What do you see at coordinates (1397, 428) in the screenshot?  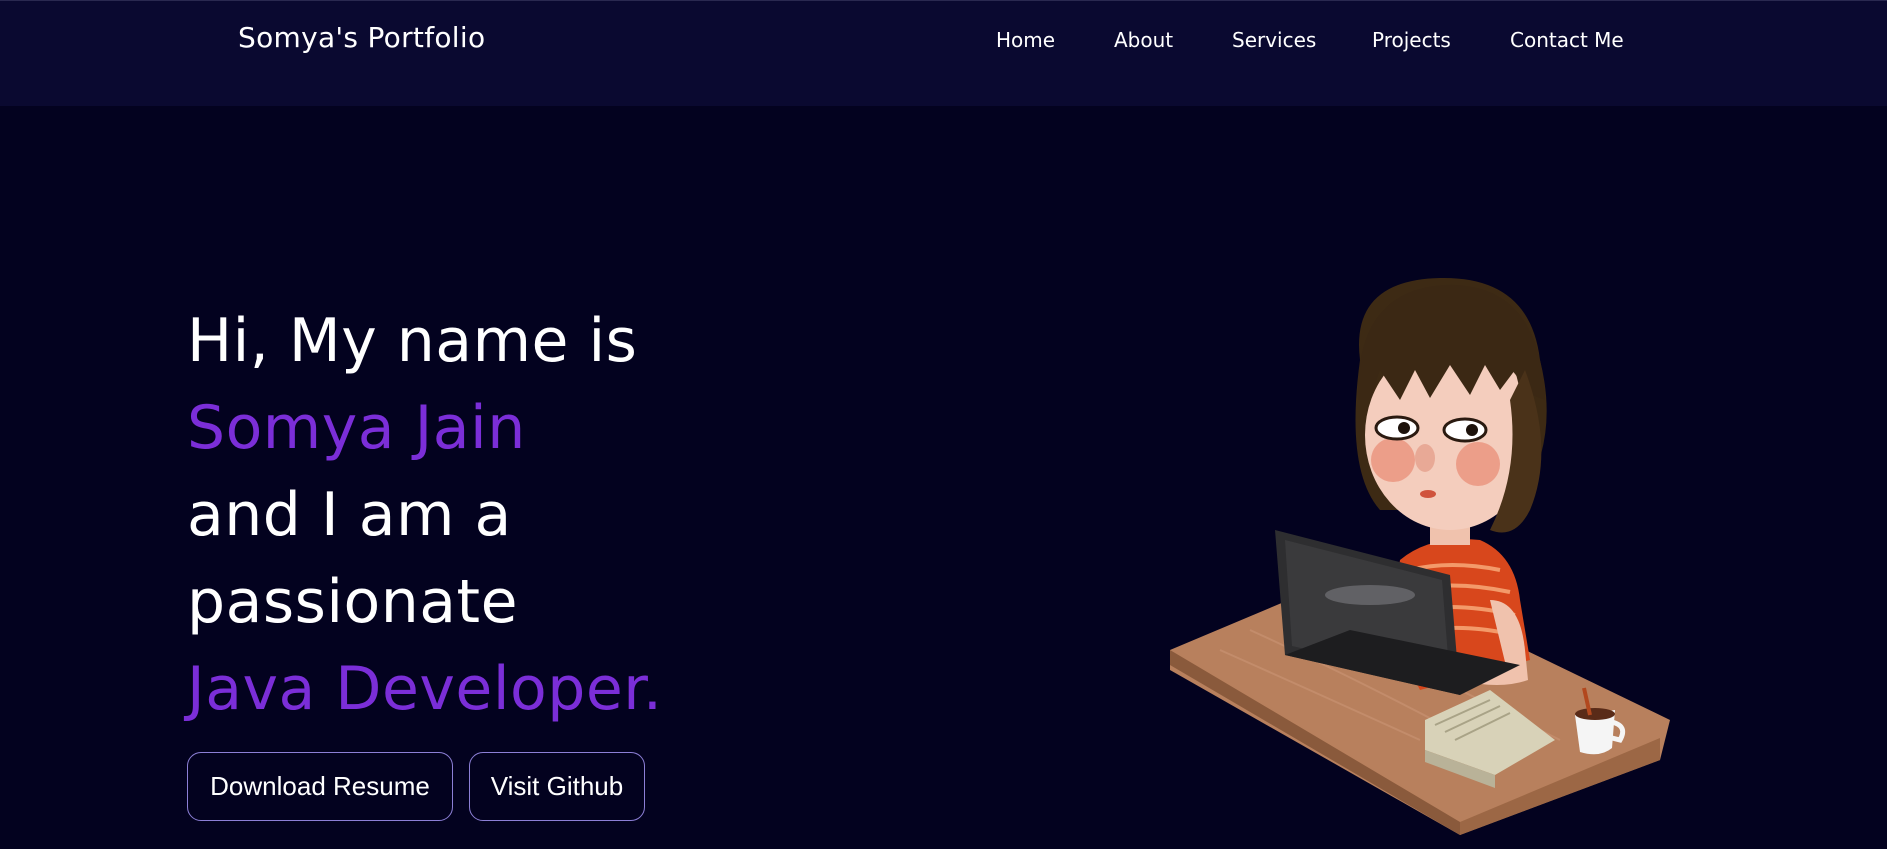 I see `left-eye` at bounding box center [1397, 428].